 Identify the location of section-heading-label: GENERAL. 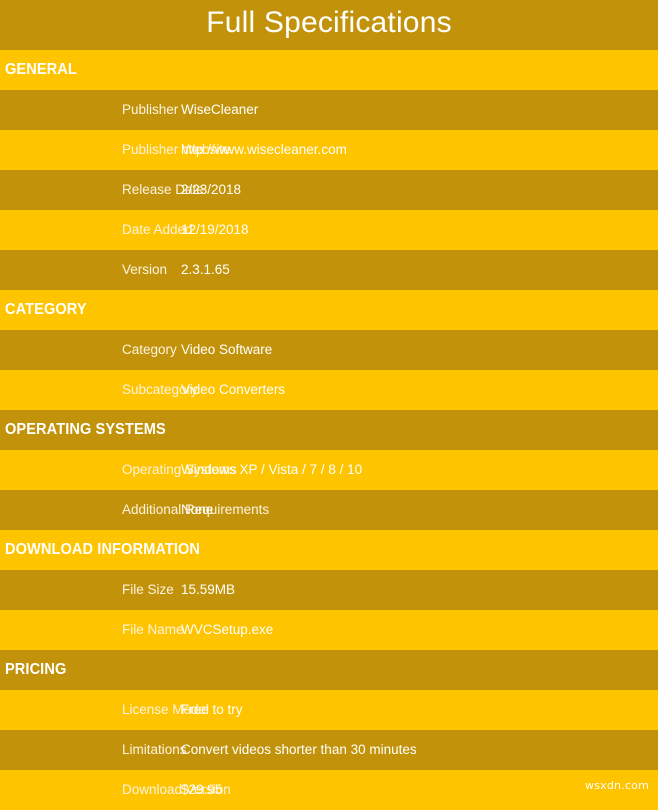
(41, 70).